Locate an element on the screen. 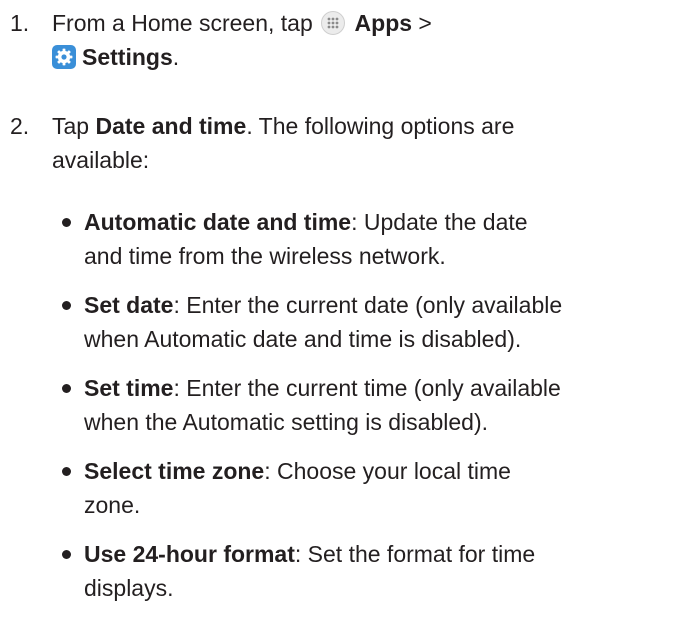  option-term: Set time is located at coordinates (129, 388).